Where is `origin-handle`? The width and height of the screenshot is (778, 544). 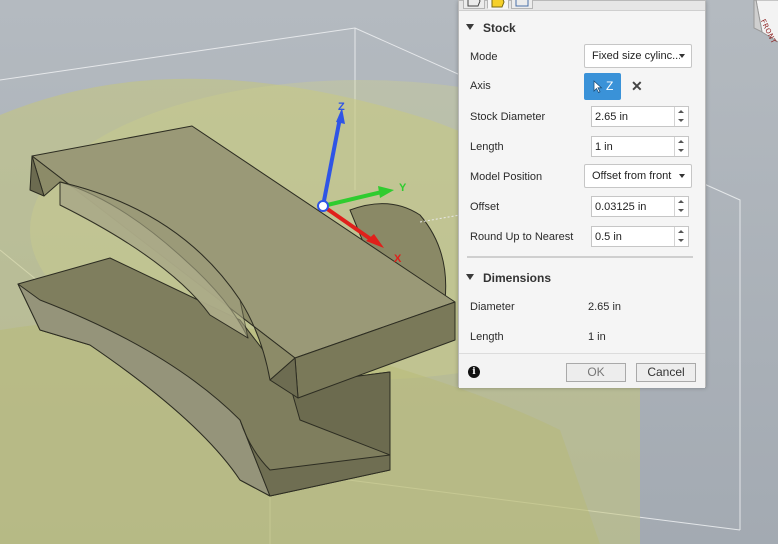 origin-handle is located at coordinates (323, 206).